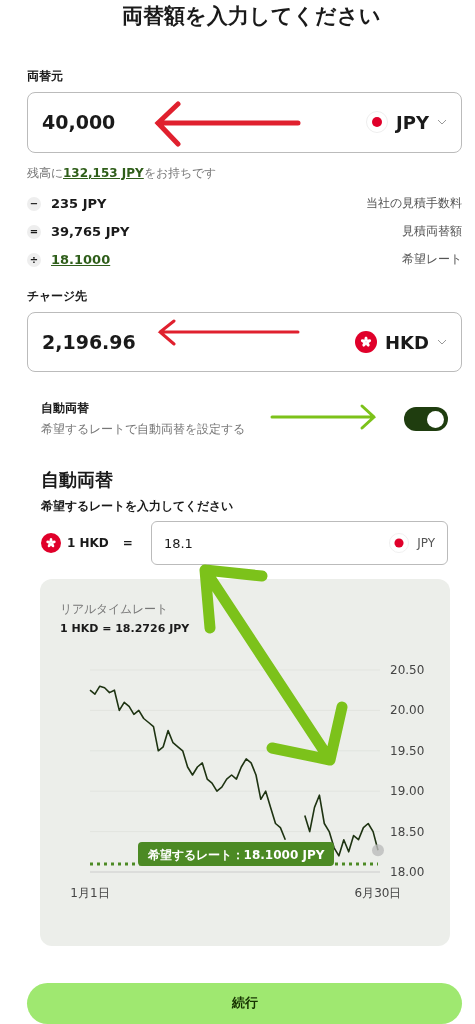 The height and width of the screenshot is (1024, 475). I want to click on row-label: 希望レート, so click(432, 260).